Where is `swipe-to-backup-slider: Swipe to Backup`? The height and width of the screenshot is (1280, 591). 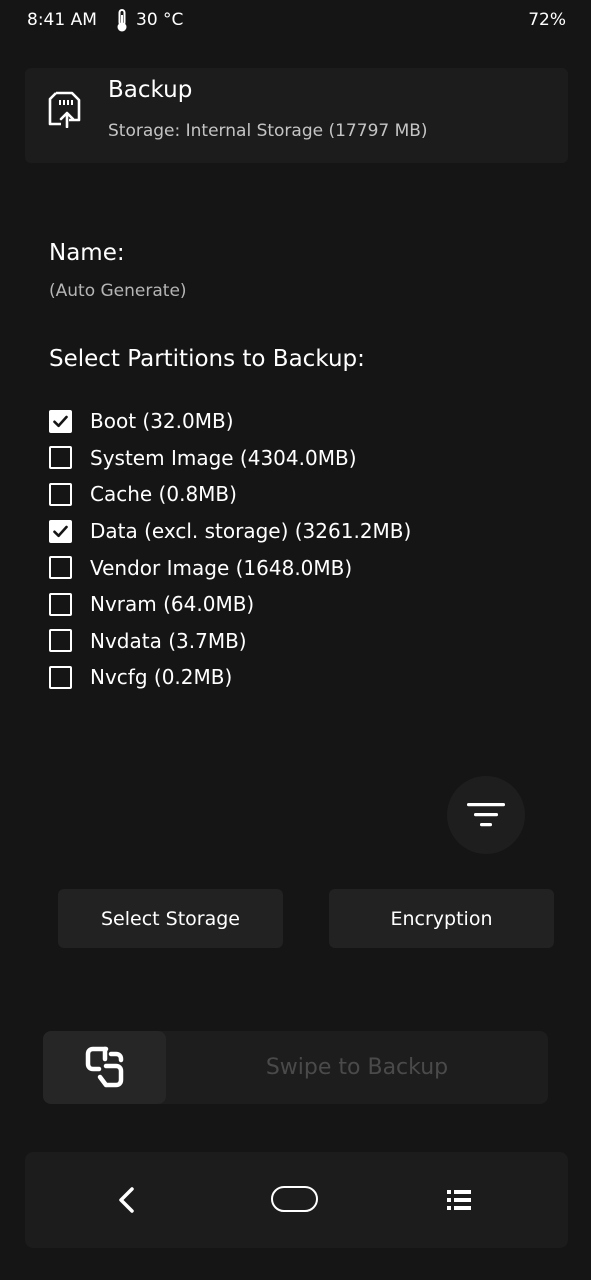
swipe-to-backup-slider: Swipe to Backup is located at coordinates (295, 1067).